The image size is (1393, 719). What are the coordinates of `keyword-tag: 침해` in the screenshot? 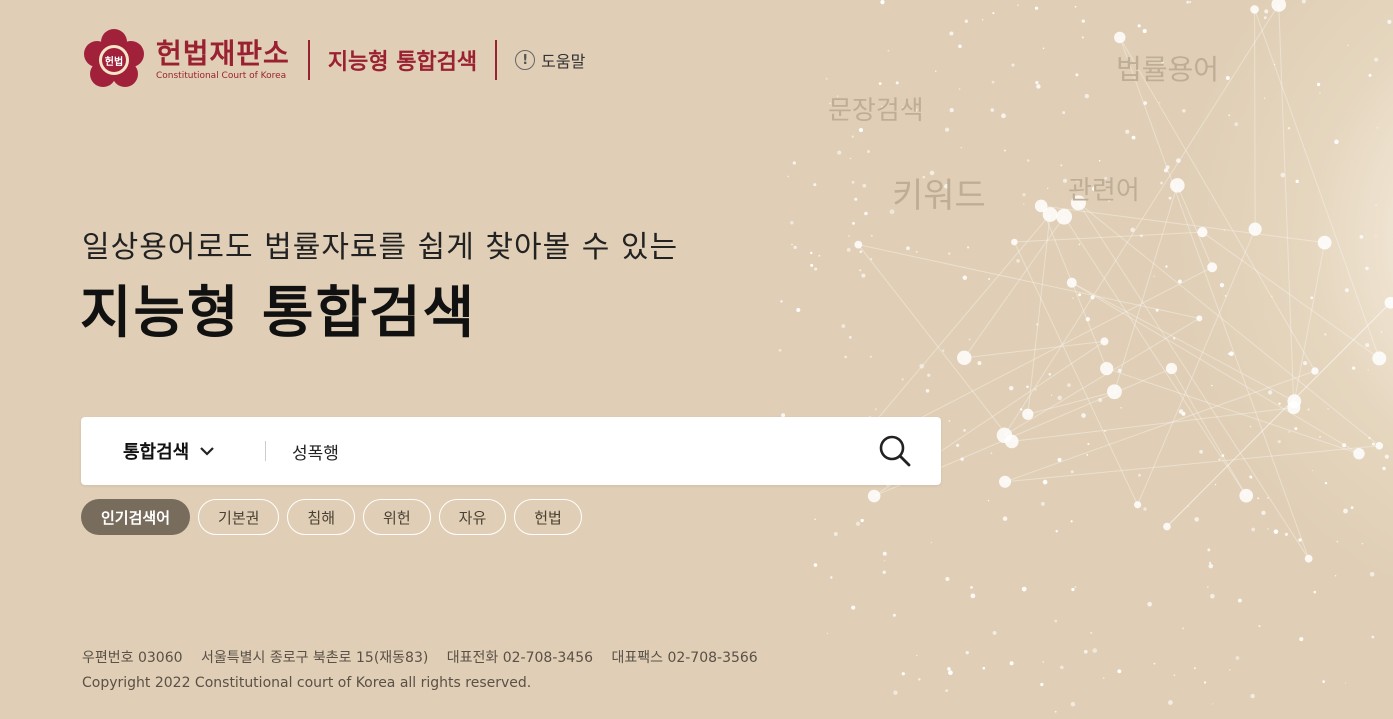 It's located at (321, 517).